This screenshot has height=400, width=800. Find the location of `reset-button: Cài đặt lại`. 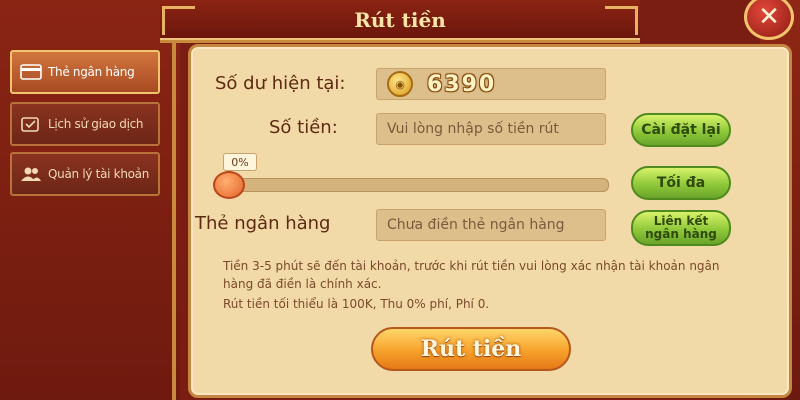

reset-button: Cài đặt lại is located at coordinates (681, 130).